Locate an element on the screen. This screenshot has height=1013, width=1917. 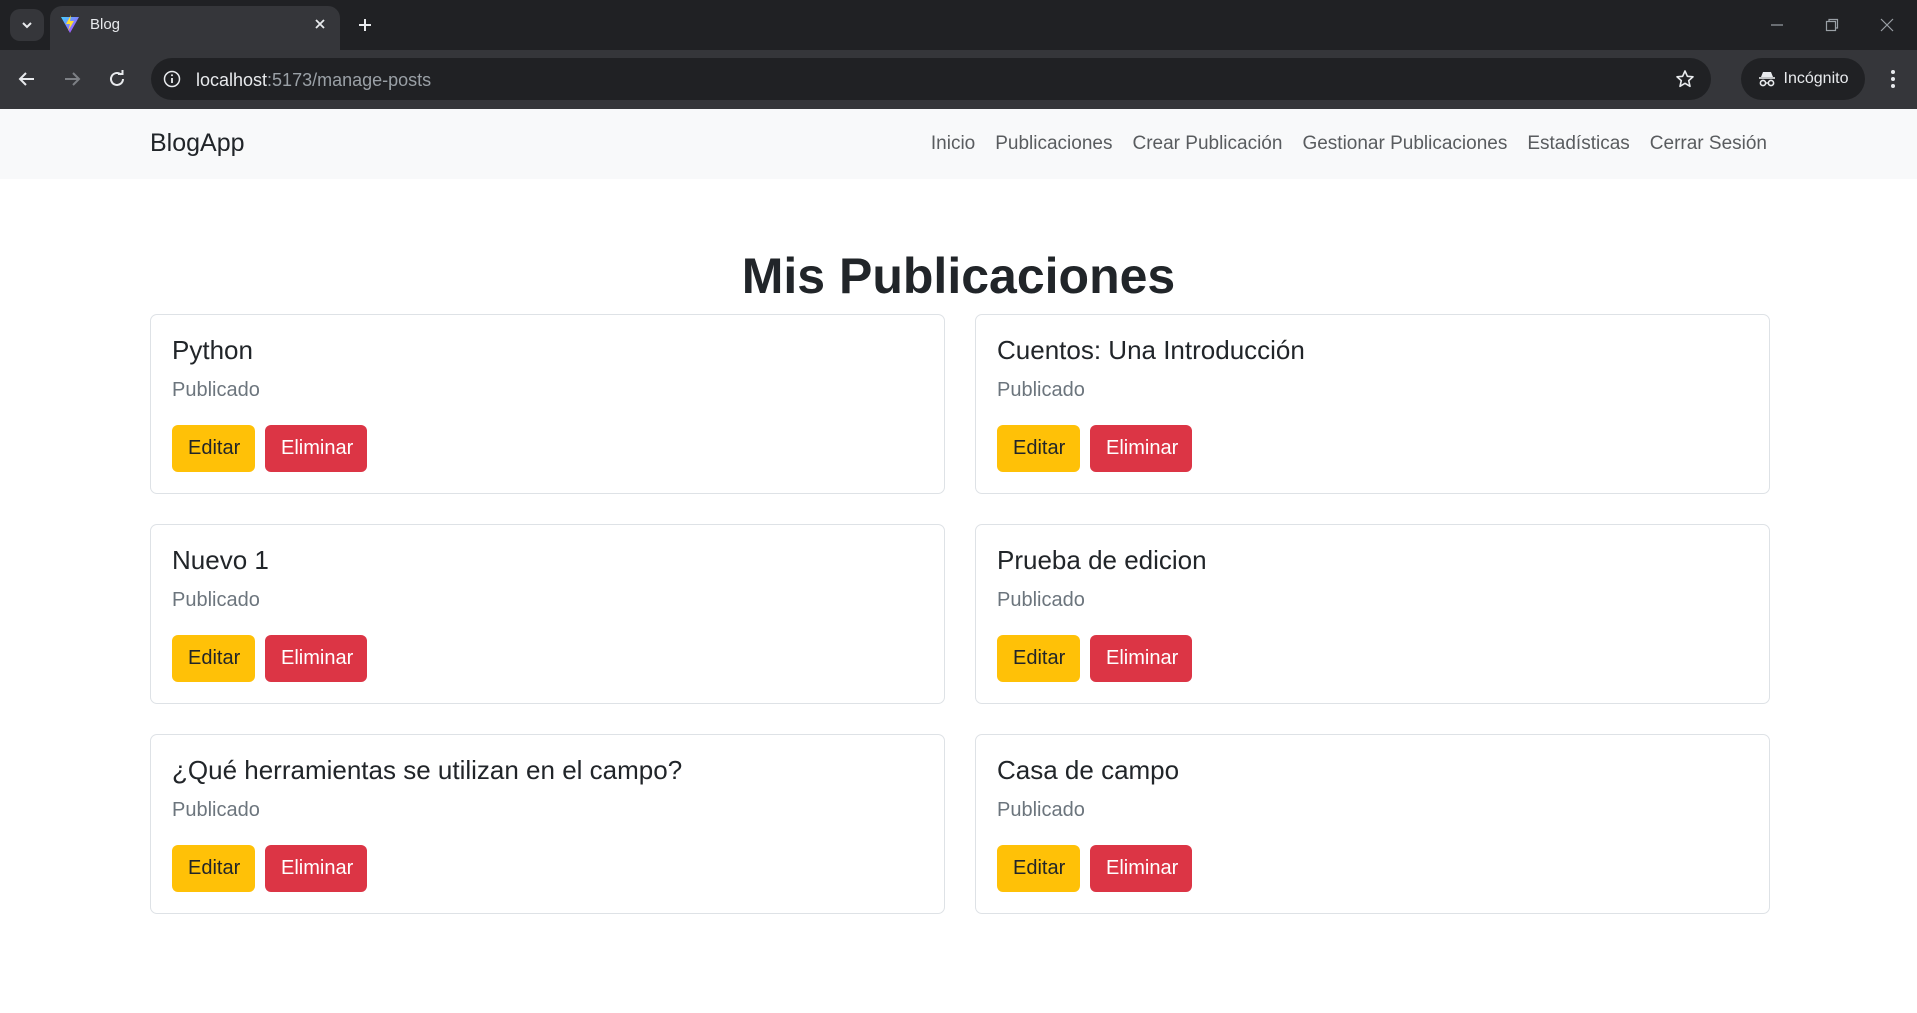
back-button is located at coordinates (27, 79).